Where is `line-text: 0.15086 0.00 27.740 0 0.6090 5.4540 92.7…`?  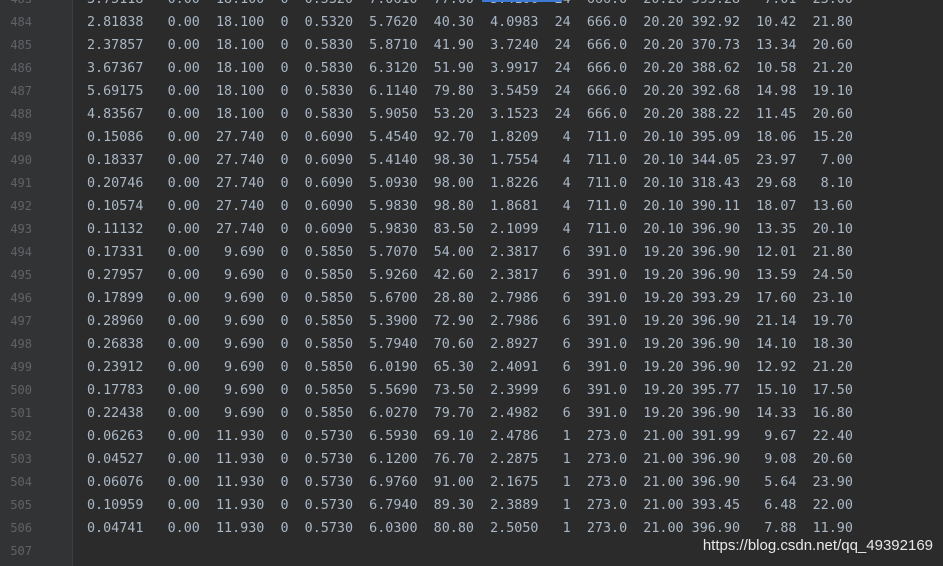
line-text: 0.15086 0.00 27.740 0 0.6090 5.4540 92.7… is located at coordinates (470, 137).